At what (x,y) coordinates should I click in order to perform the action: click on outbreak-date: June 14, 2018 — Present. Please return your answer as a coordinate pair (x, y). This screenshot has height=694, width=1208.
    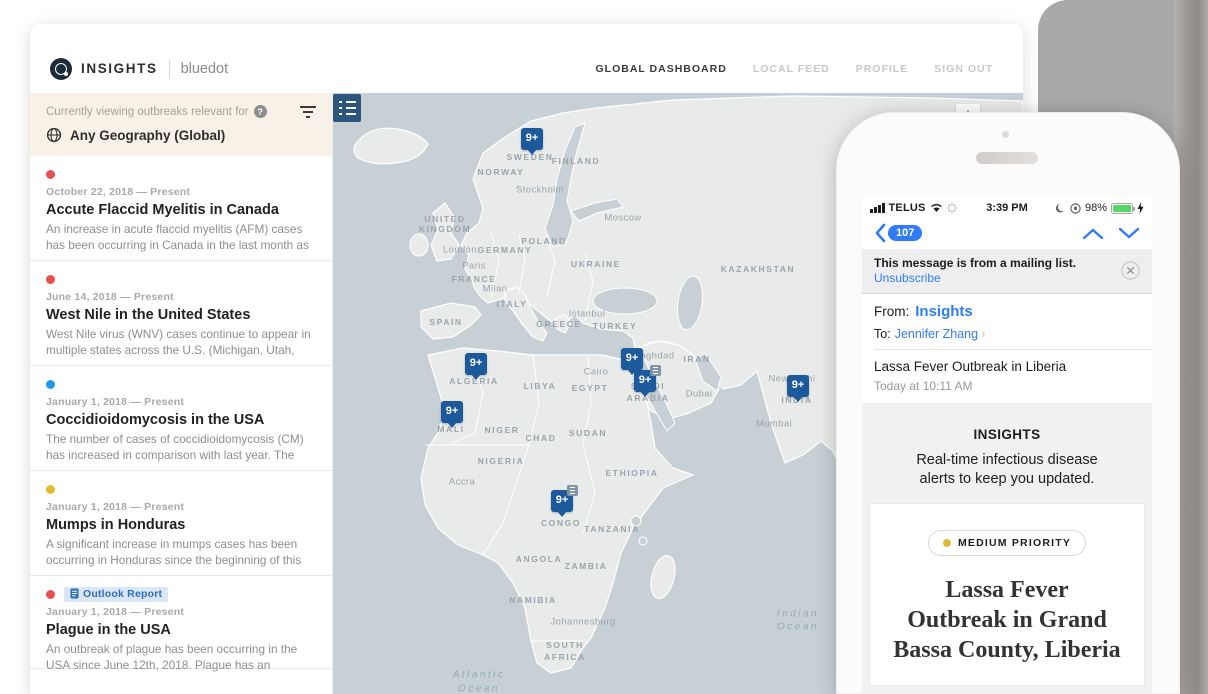
    Looking at the image, I should click on (110, 297).